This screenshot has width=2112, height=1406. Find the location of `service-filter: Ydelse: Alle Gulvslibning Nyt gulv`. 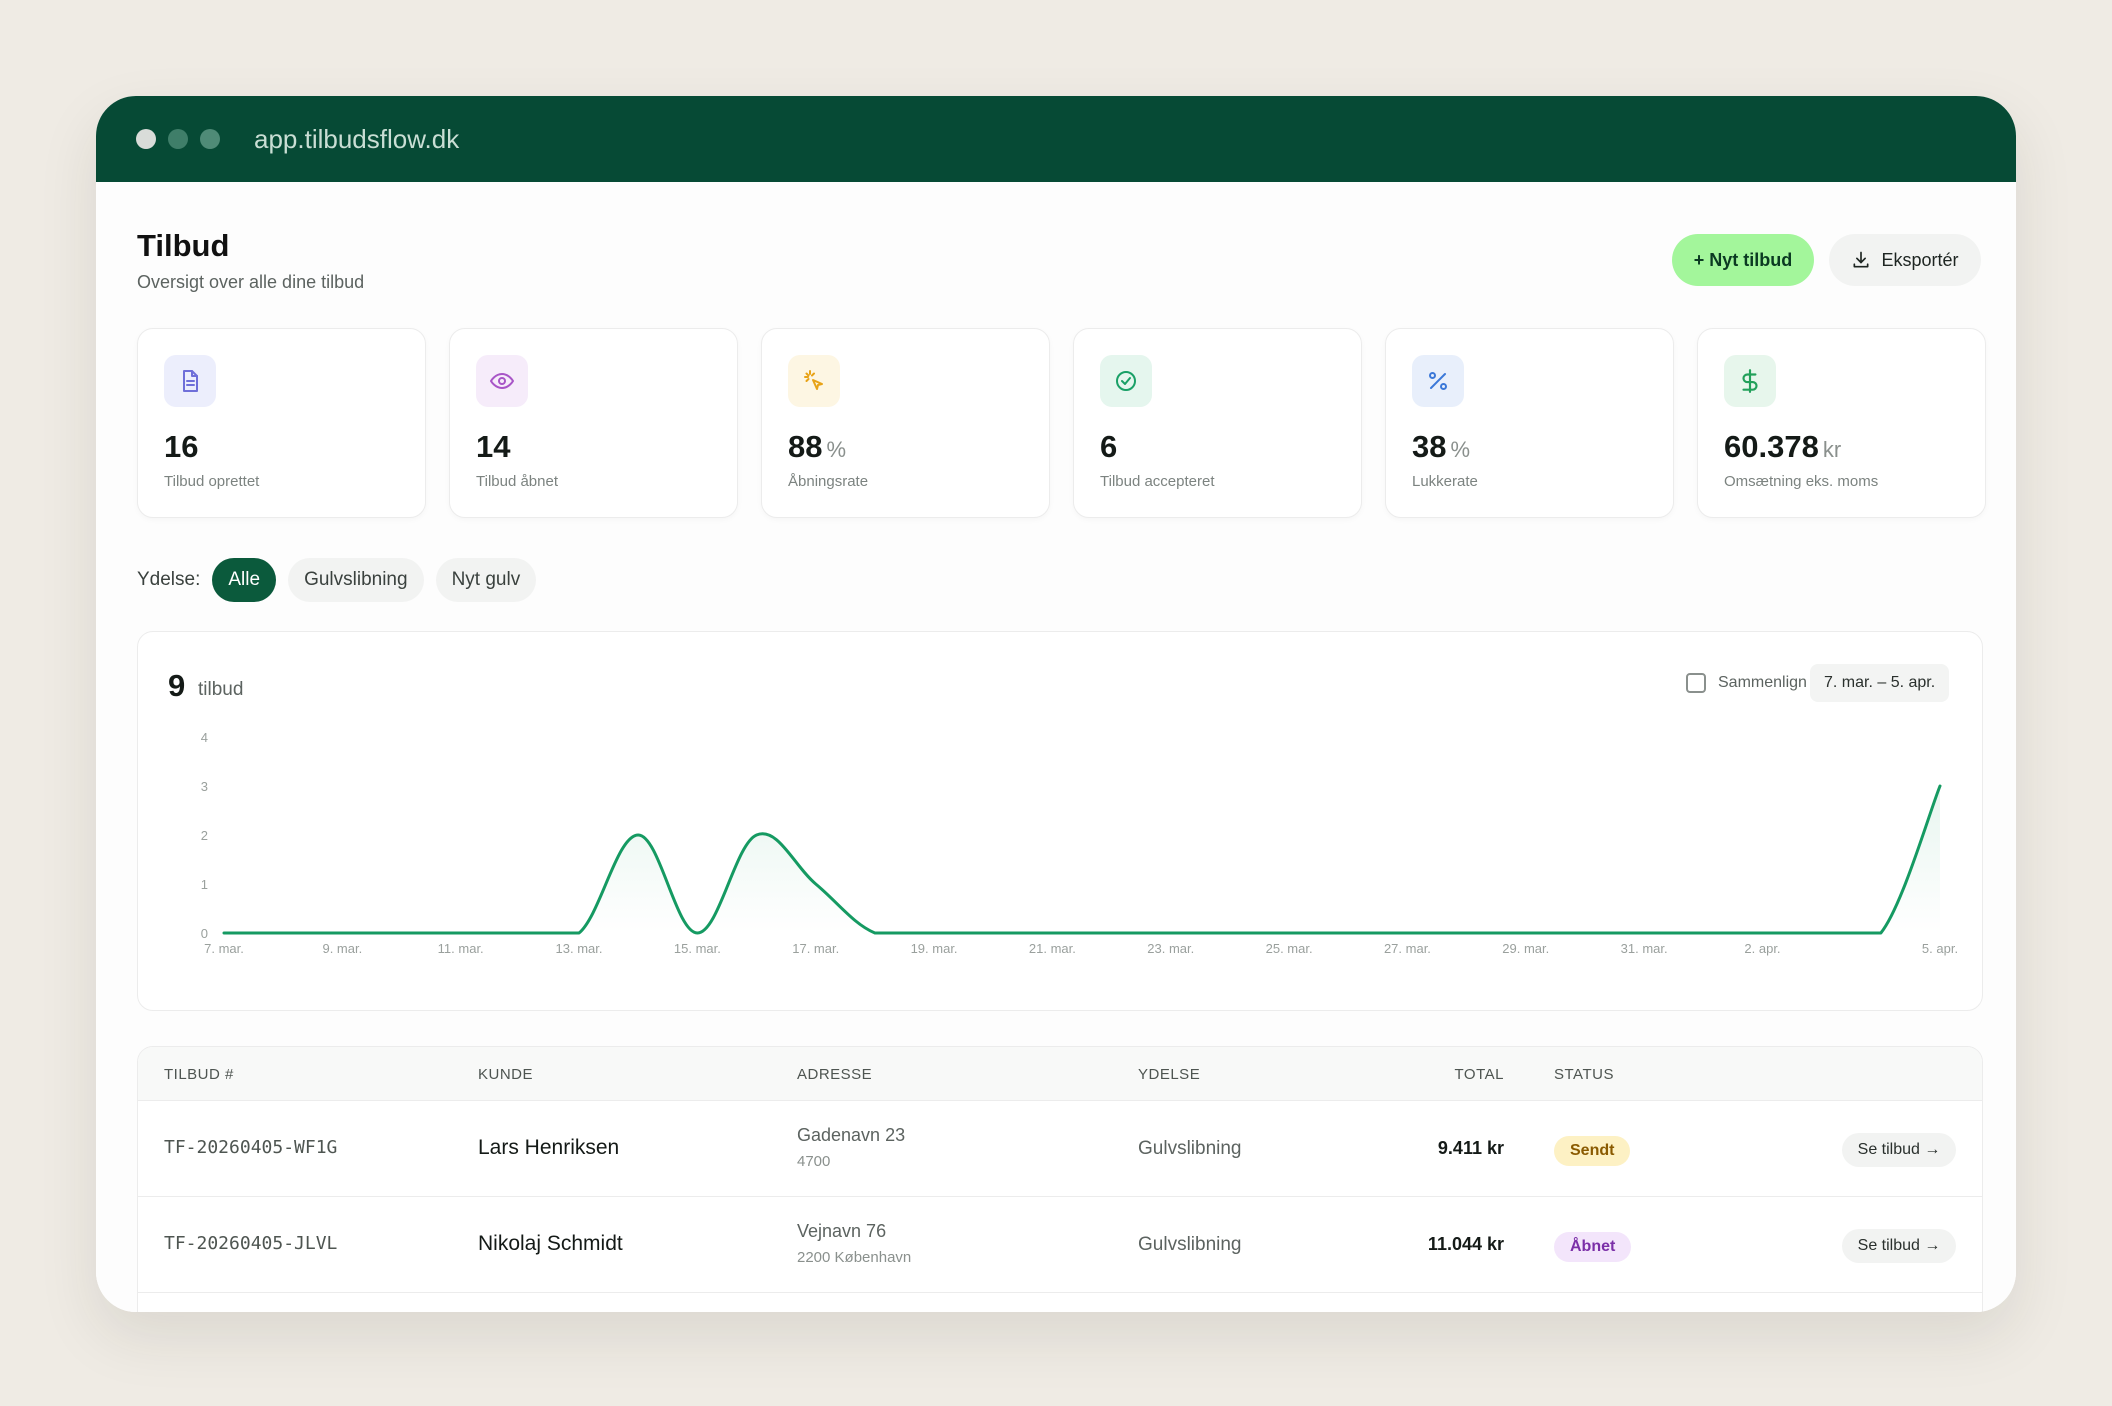

service-filter: Ydelse: Alle Gulvslibning Nyt gulv is located at coordinates (337, 580).